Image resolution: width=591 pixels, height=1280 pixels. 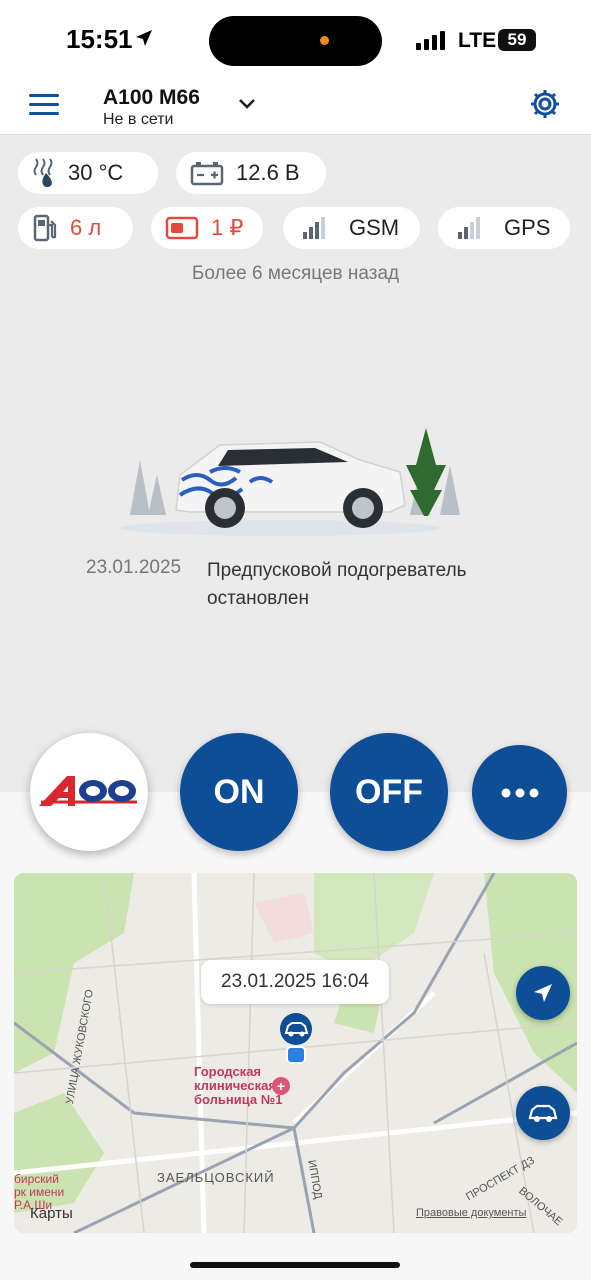 What do you see at coordinates (290, 482) in the screenshot?
I see `car-illustration` at bounding box center [290, 482].